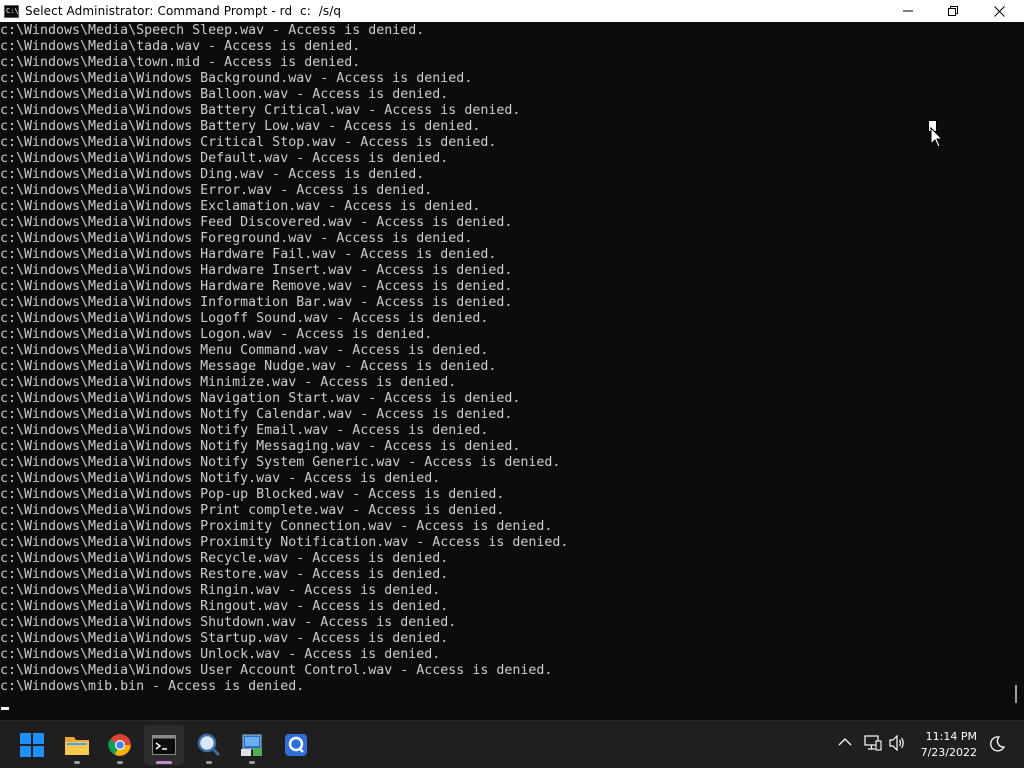 This screenshot has height=768, width=1024. What do you see at coordinates (938, 745) in the screenshot?
I see `clock: 11:14 PM 7/23/2022` at bounding box center [938, 745].